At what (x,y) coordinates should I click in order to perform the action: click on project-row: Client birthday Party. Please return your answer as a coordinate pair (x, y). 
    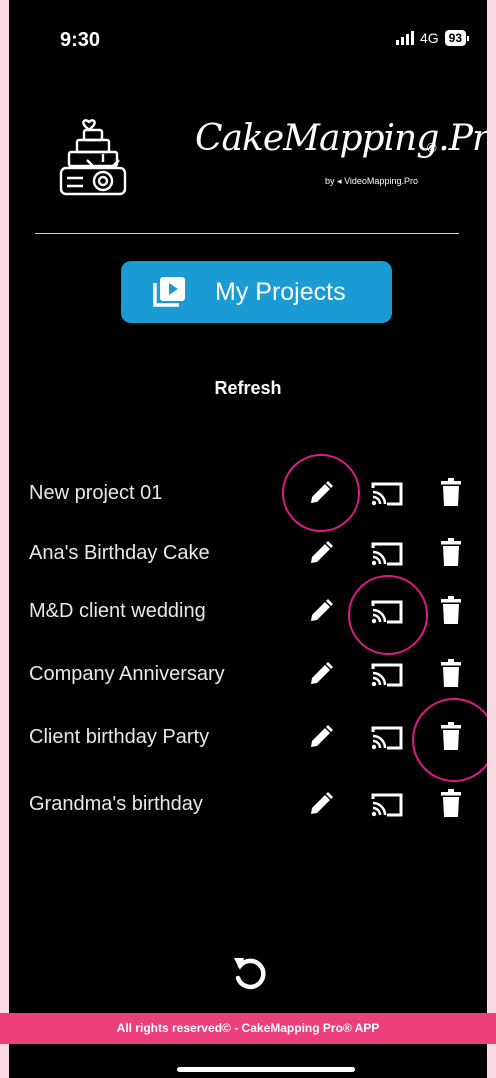
    Looking at the image, I should click on (248, 738).